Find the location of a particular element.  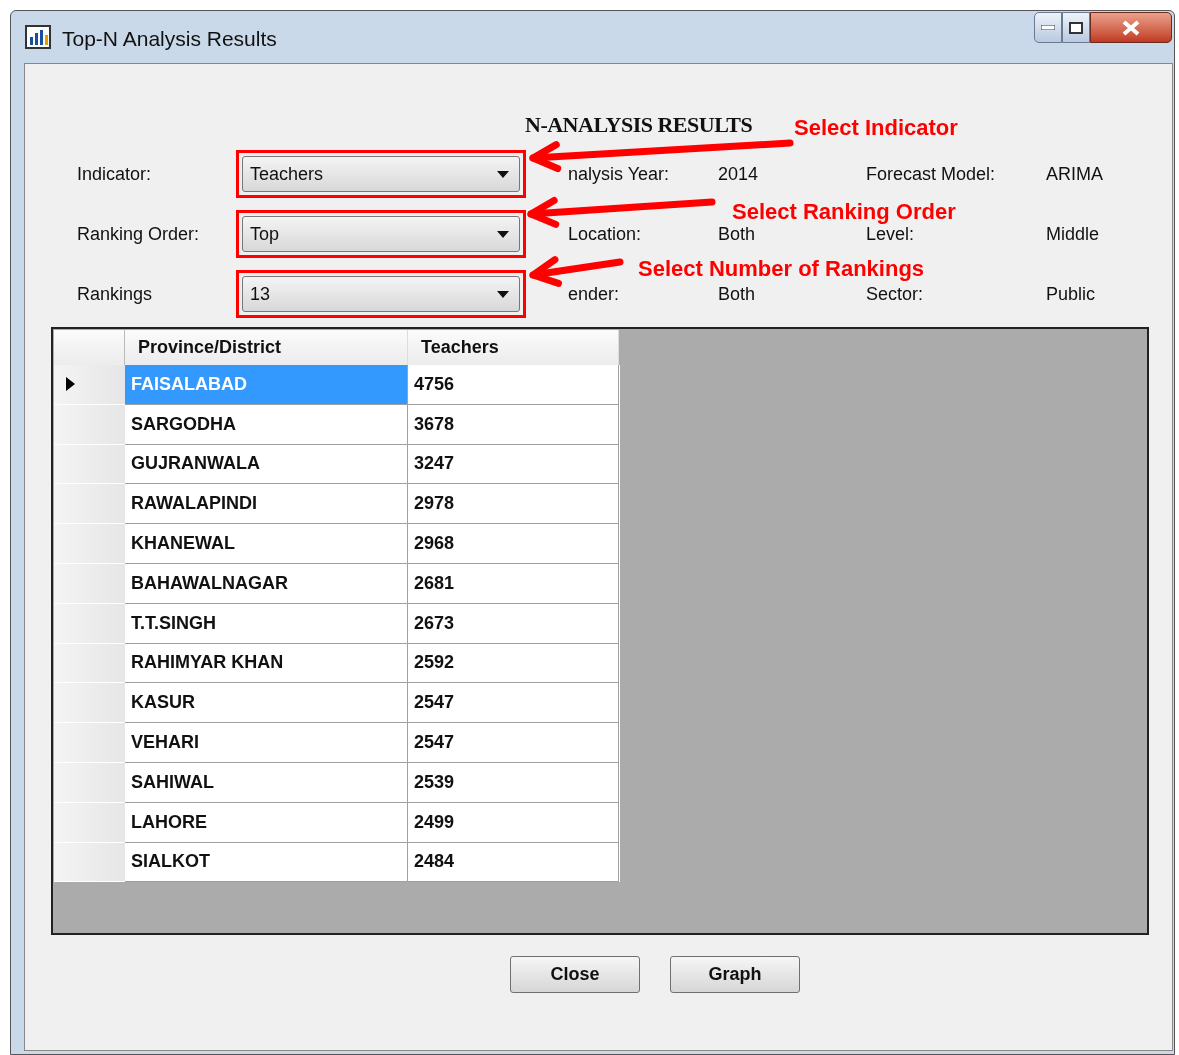

table-cell: 4756 is located at coordinates (513, 385).